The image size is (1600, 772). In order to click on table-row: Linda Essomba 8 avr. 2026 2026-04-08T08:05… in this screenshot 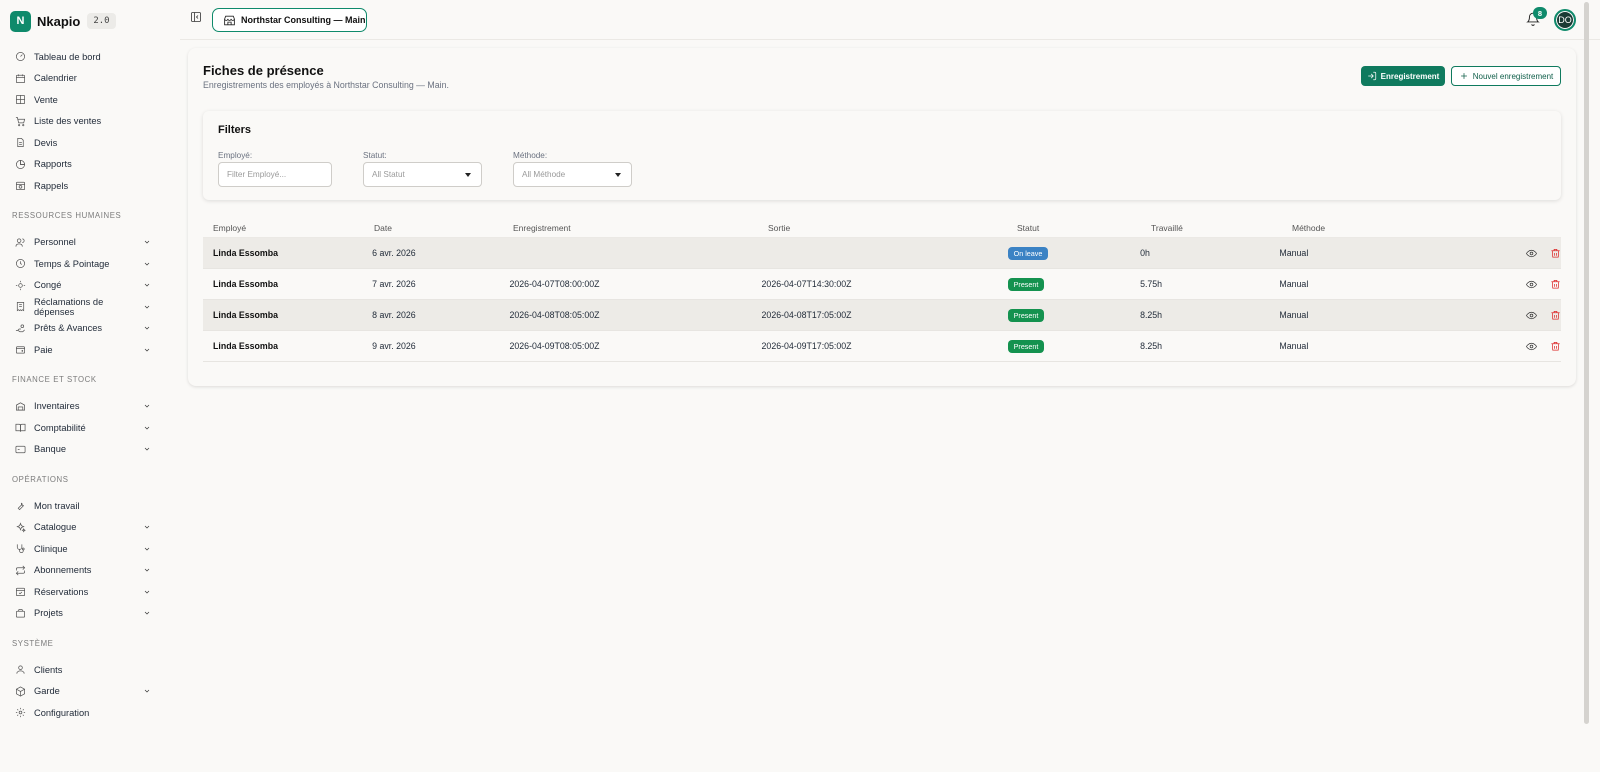, I will do `click(882, 315)`.